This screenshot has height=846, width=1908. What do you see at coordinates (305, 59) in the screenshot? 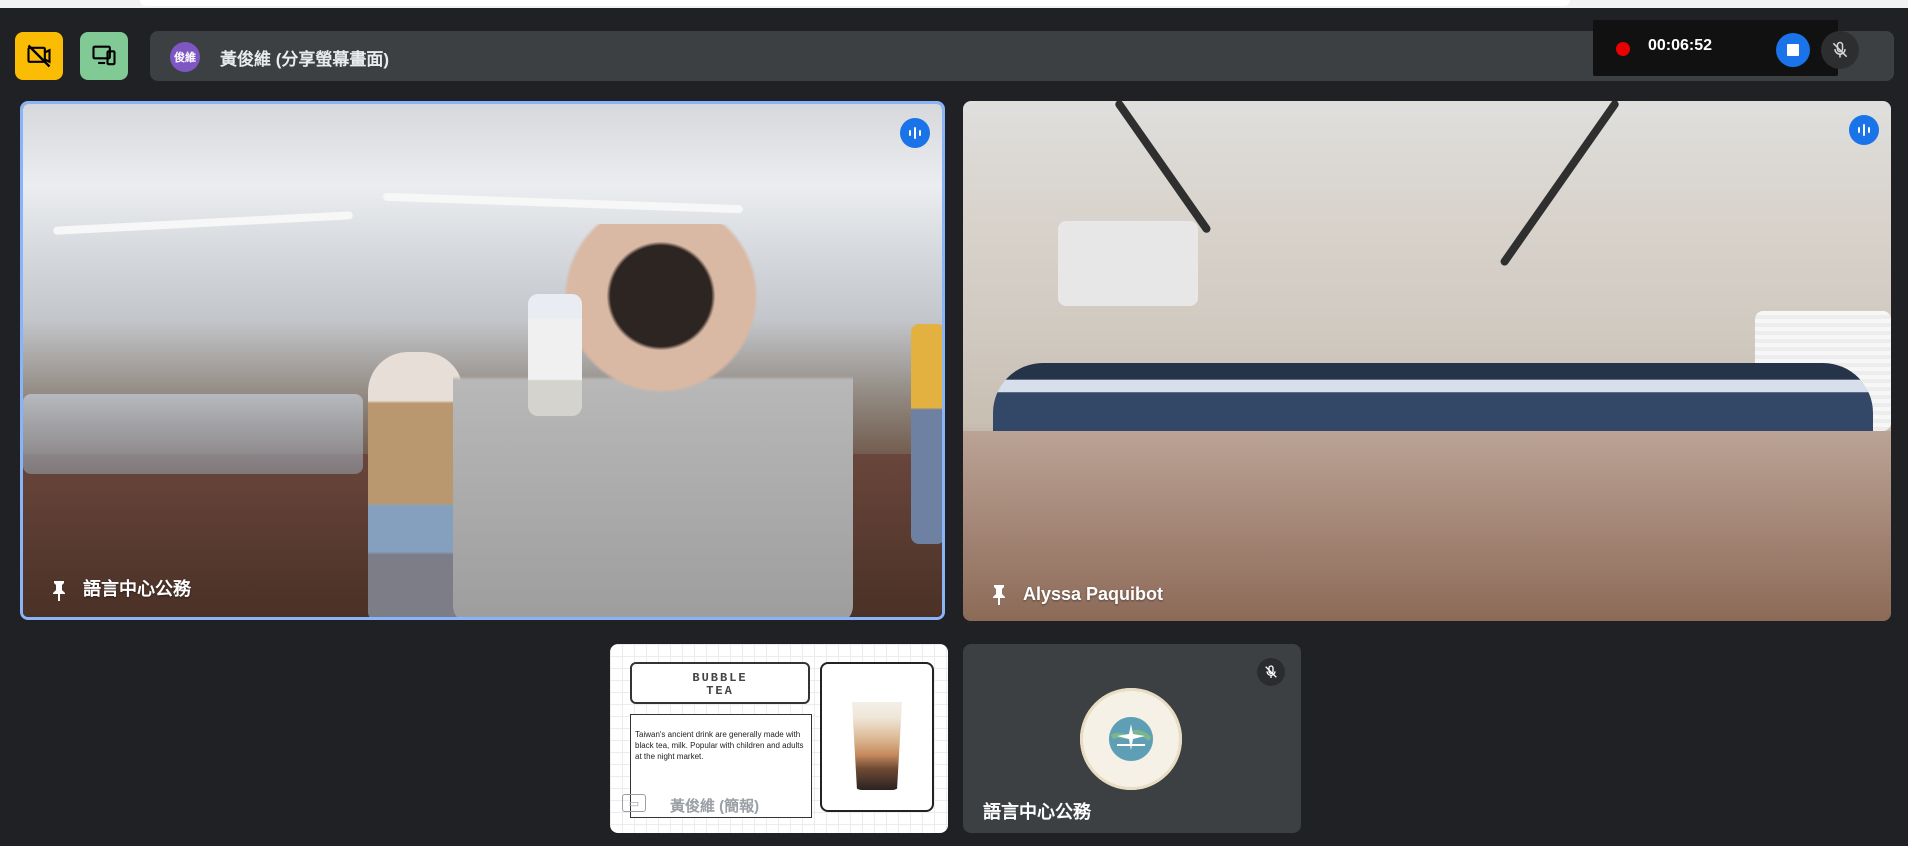
I see `presenter-label: 黃俊維 (分享螢幕畫面)` at bounding box center [305, 59].